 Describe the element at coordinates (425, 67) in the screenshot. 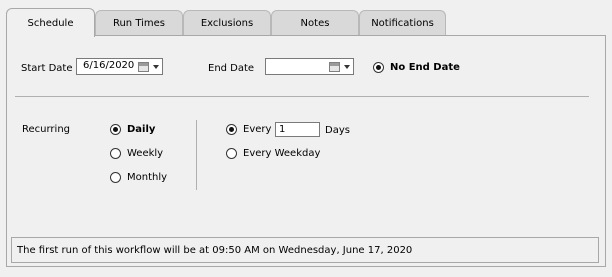

I see `no-end-date-label: No End Date` at that location.